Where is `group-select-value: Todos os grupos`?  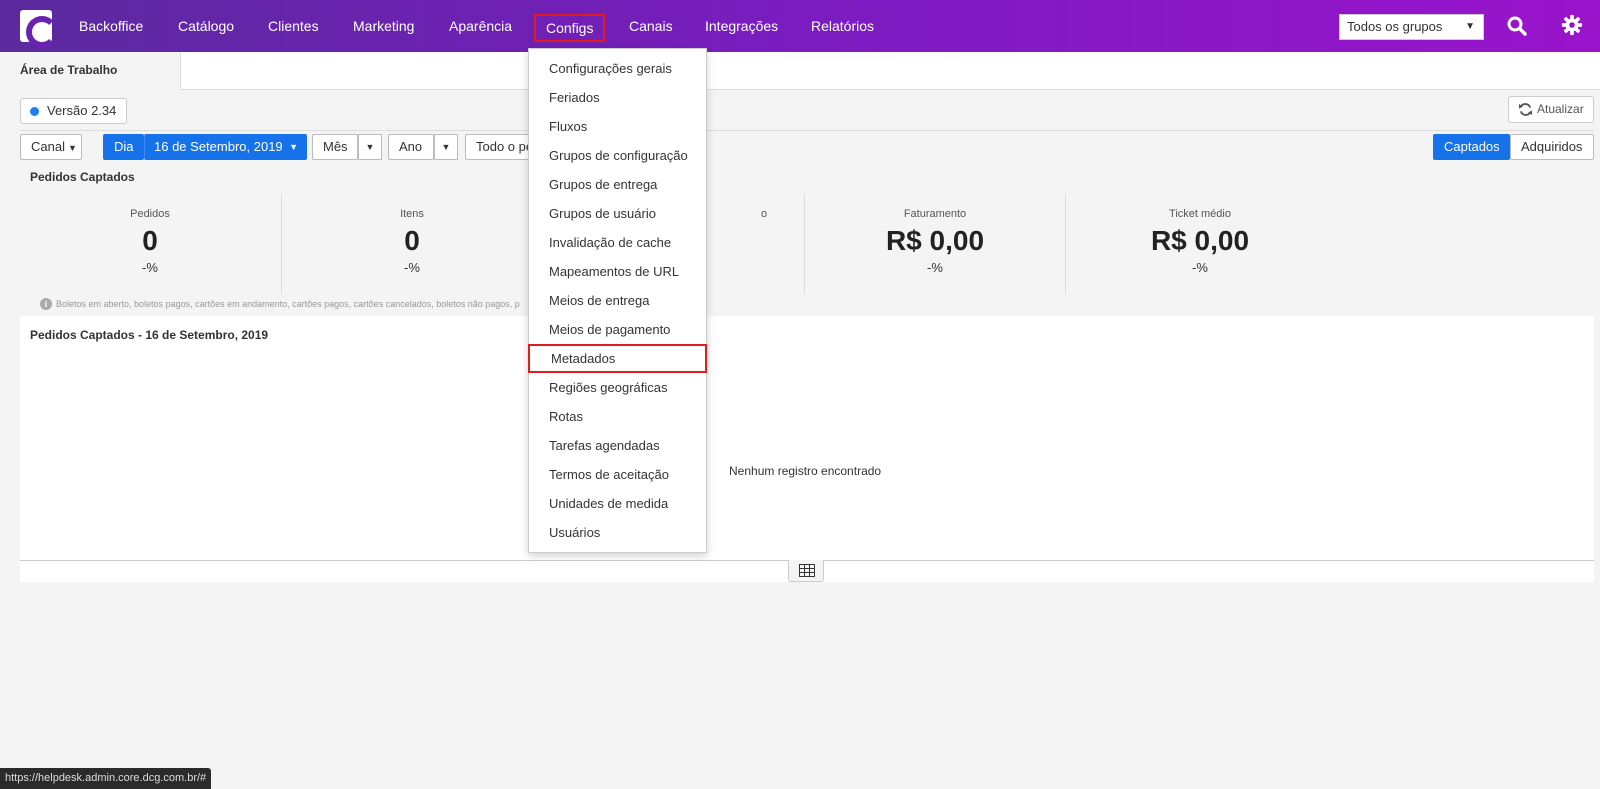 group-select-value: Todos os grupos is located at coordinates (1394, 26).